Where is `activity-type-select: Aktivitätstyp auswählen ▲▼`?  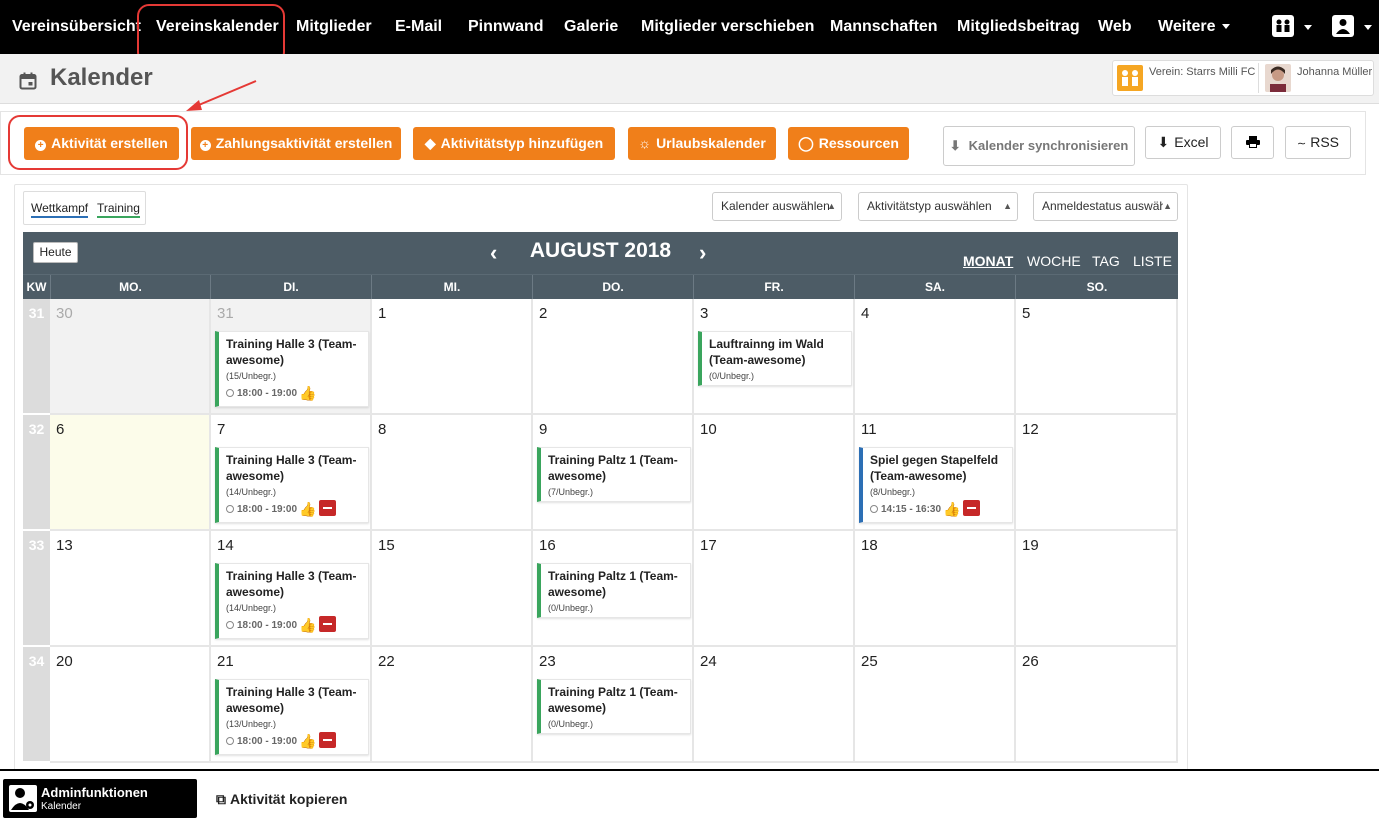 activity-type-select: Aktivitätstyp auswählen ▲▼ is located at coordinates (938, 206).